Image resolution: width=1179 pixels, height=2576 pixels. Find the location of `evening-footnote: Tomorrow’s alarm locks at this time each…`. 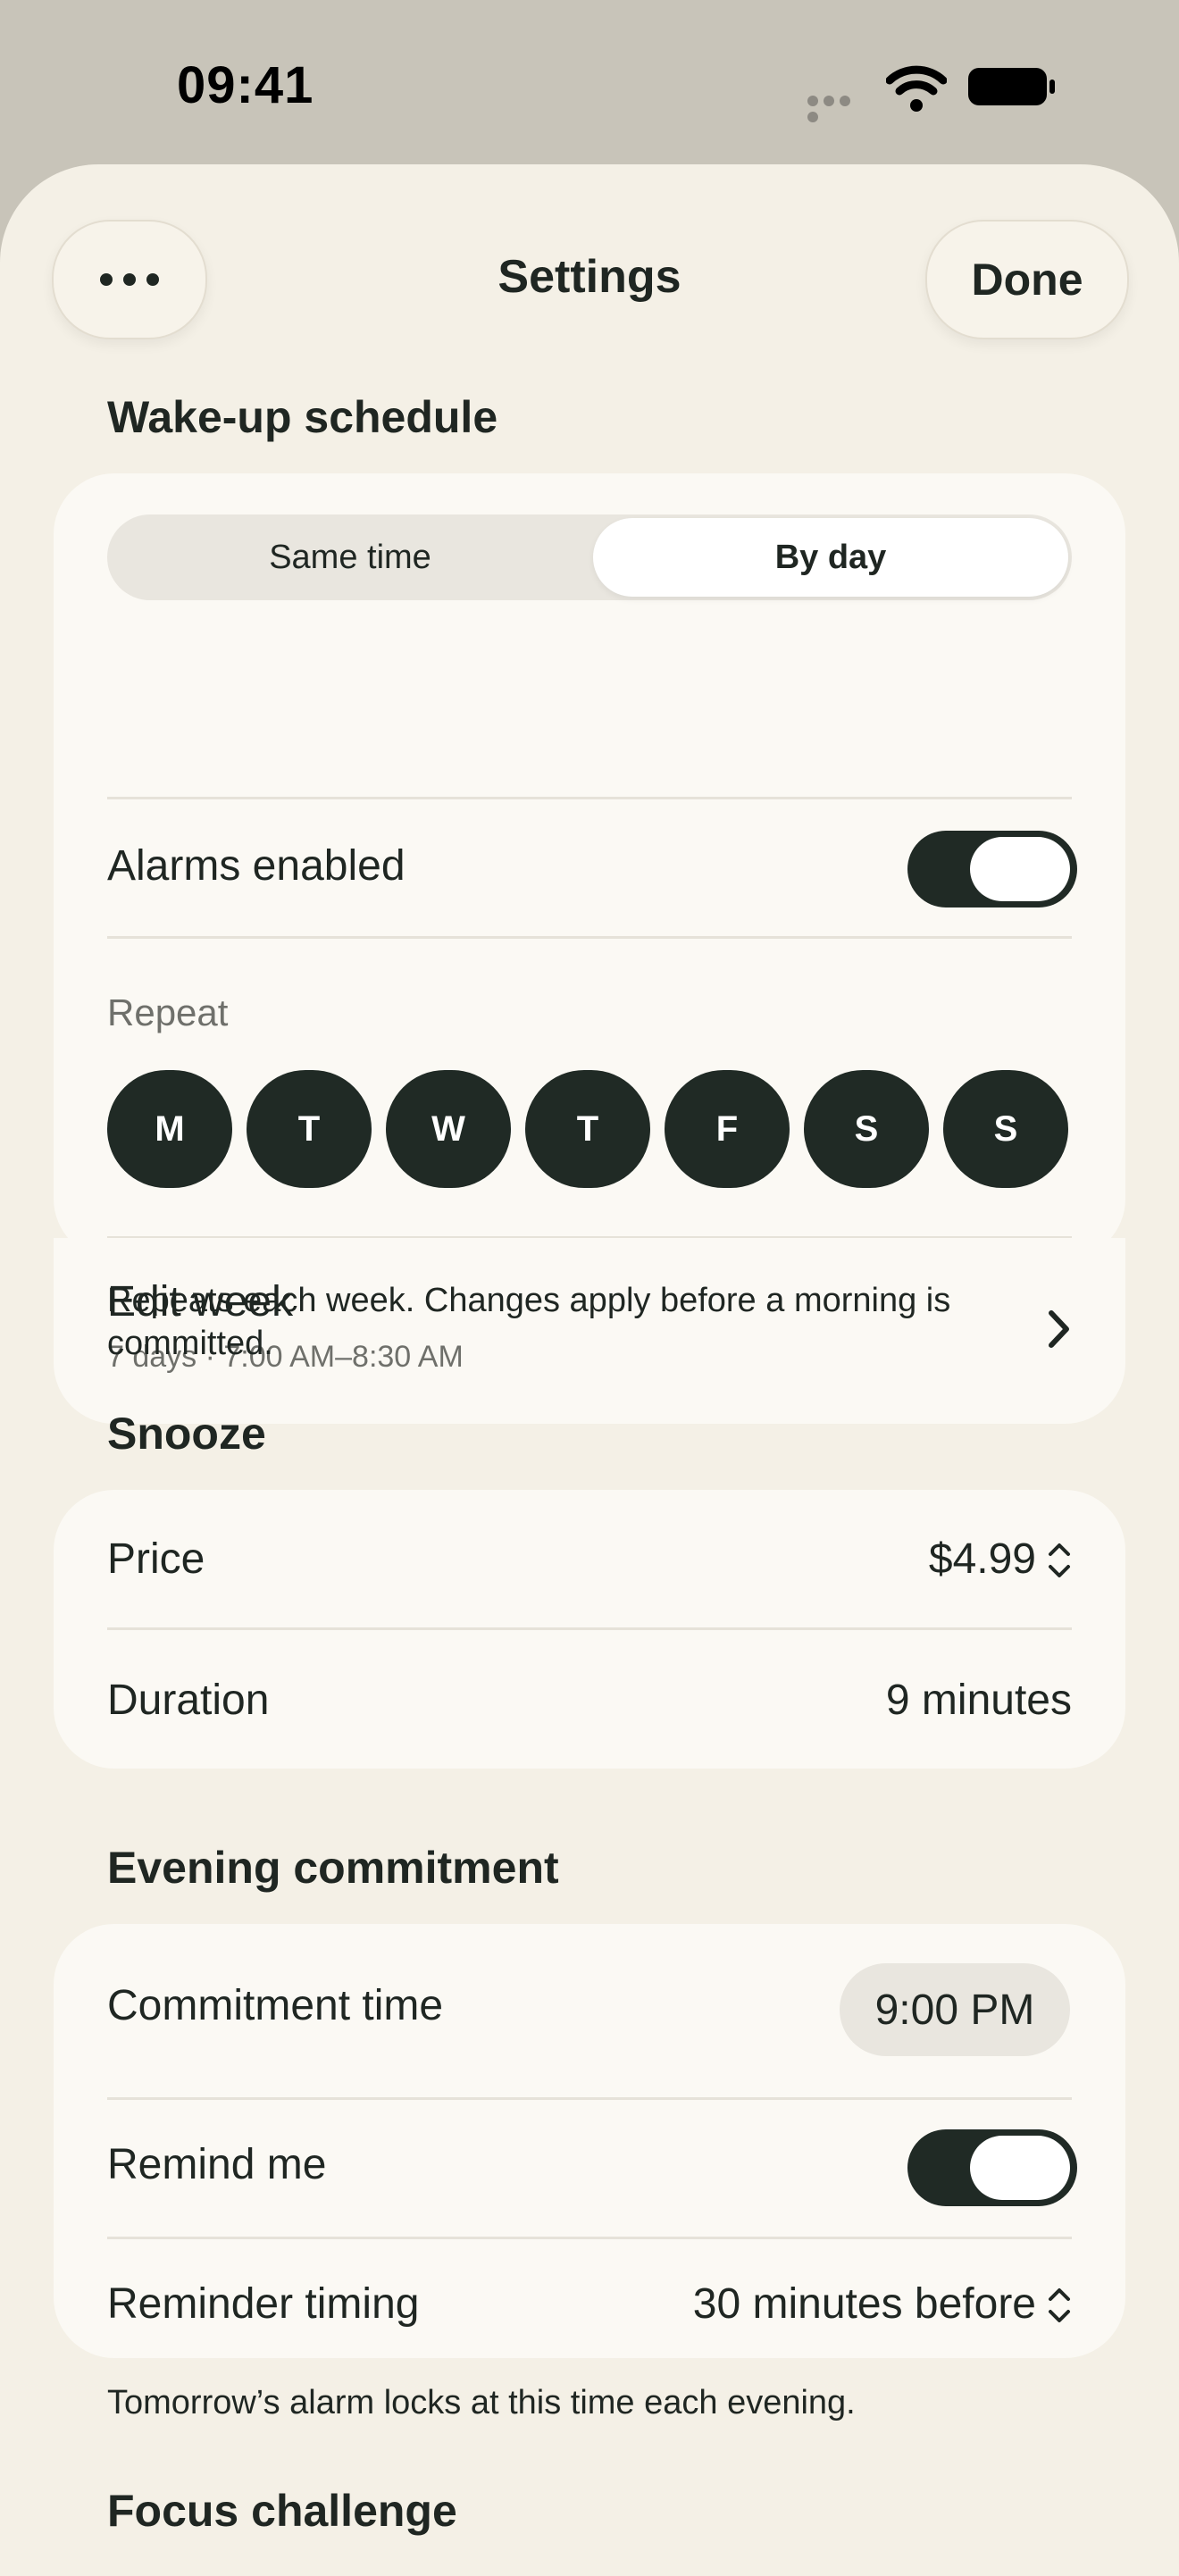

evening-footnote: Tomorrow’s alarm locks at this time each… is located at coordinates (481, 2403).